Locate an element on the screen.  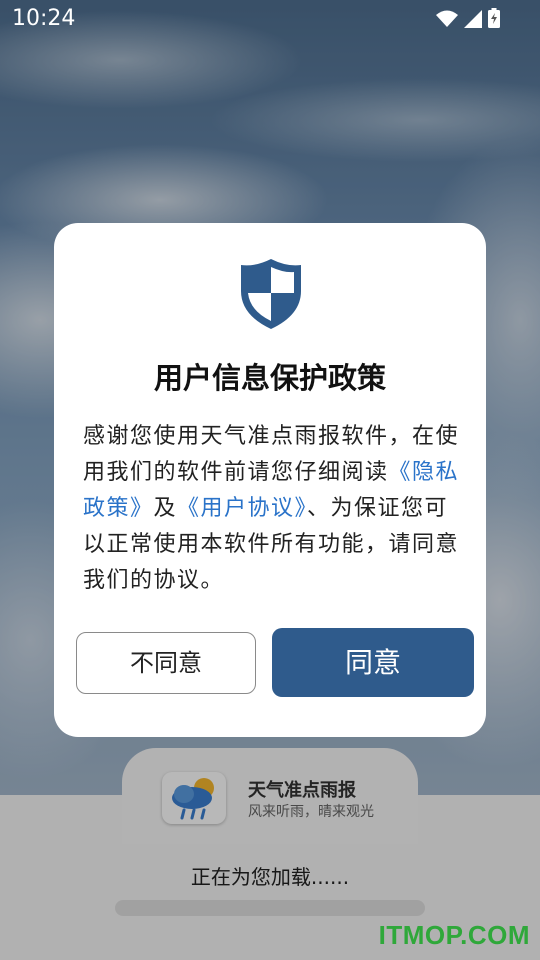
status-bar: 10:24 is located at coordinates (270, 19).